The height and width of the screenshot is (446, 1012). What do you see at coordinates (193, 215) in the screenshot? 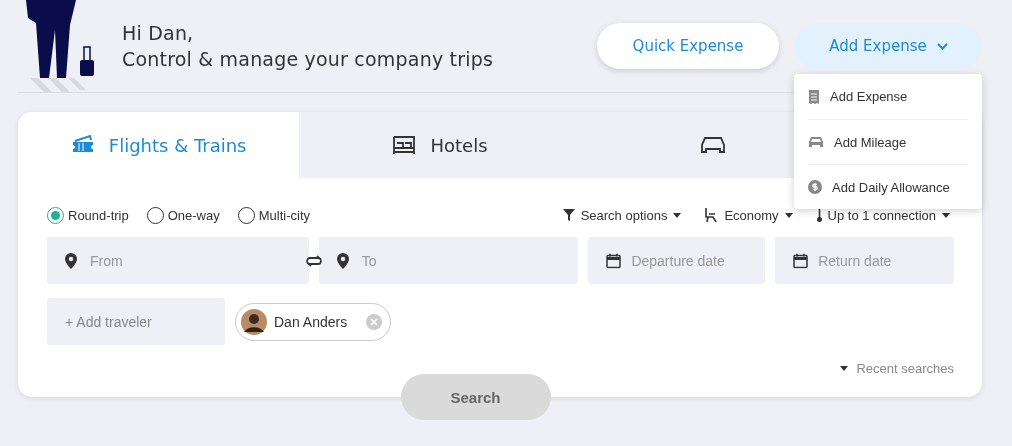
I see `radio-label: One-way` at bounding box center [193, 215].